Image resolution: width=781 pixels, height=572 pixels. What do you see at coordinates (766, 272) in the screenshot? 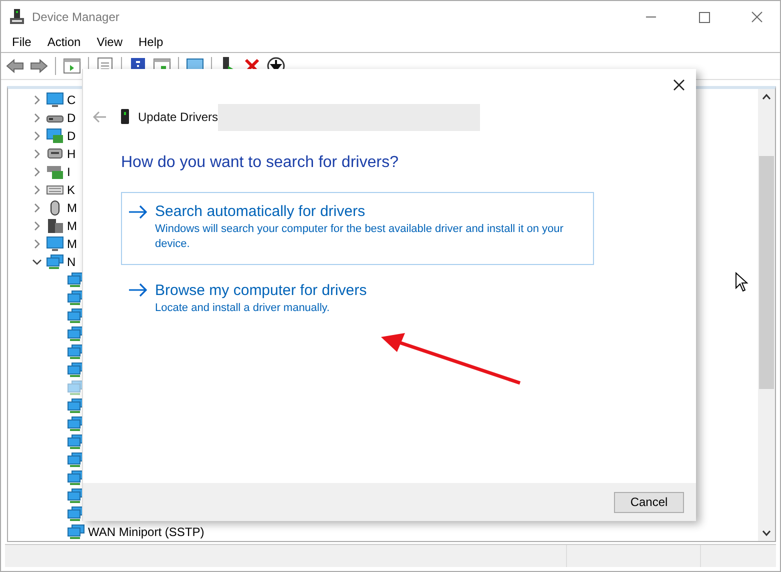
I see `scrollbar-thumb` at bounding box center [766, 272].